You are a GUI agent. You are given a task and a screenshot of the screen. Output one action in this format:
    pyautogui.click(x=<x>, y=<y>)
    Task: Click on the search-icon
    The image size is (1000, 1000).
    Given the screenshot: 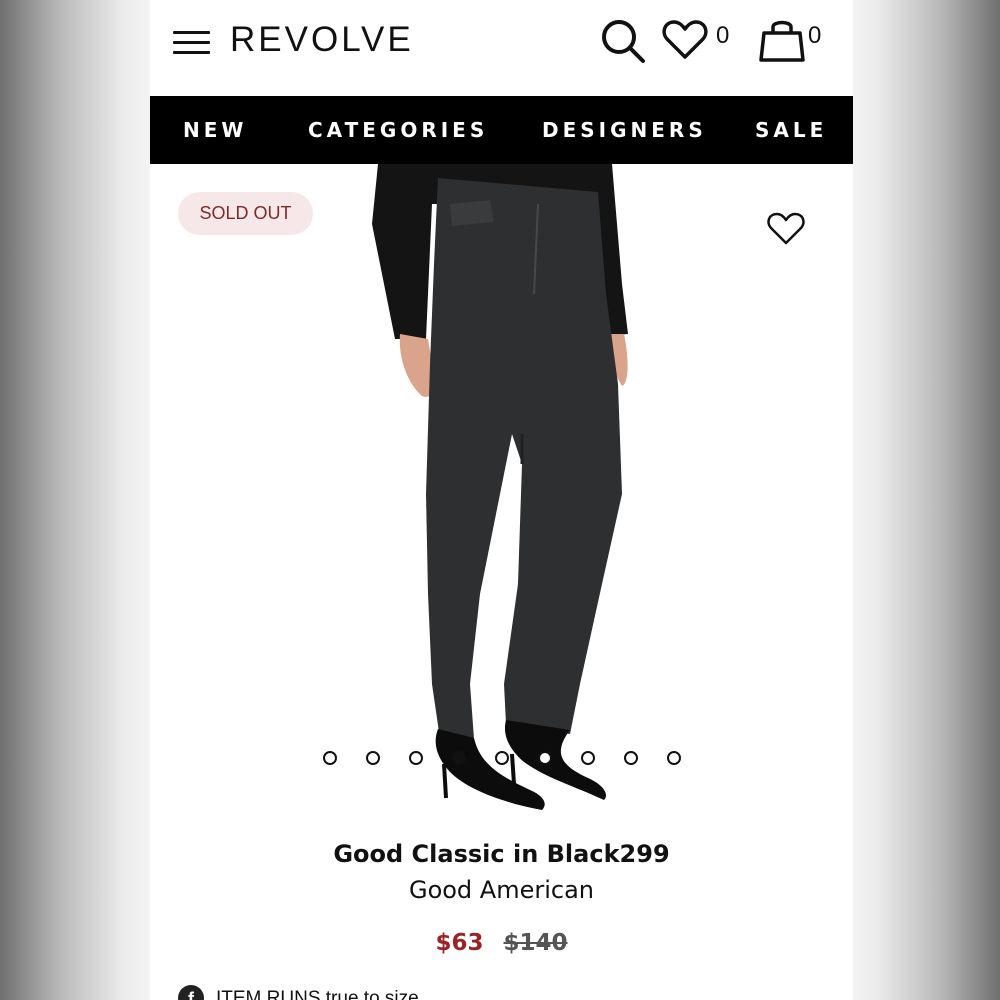 What is the action you would take?
    pyautogui.click(x=623, y=41)
    